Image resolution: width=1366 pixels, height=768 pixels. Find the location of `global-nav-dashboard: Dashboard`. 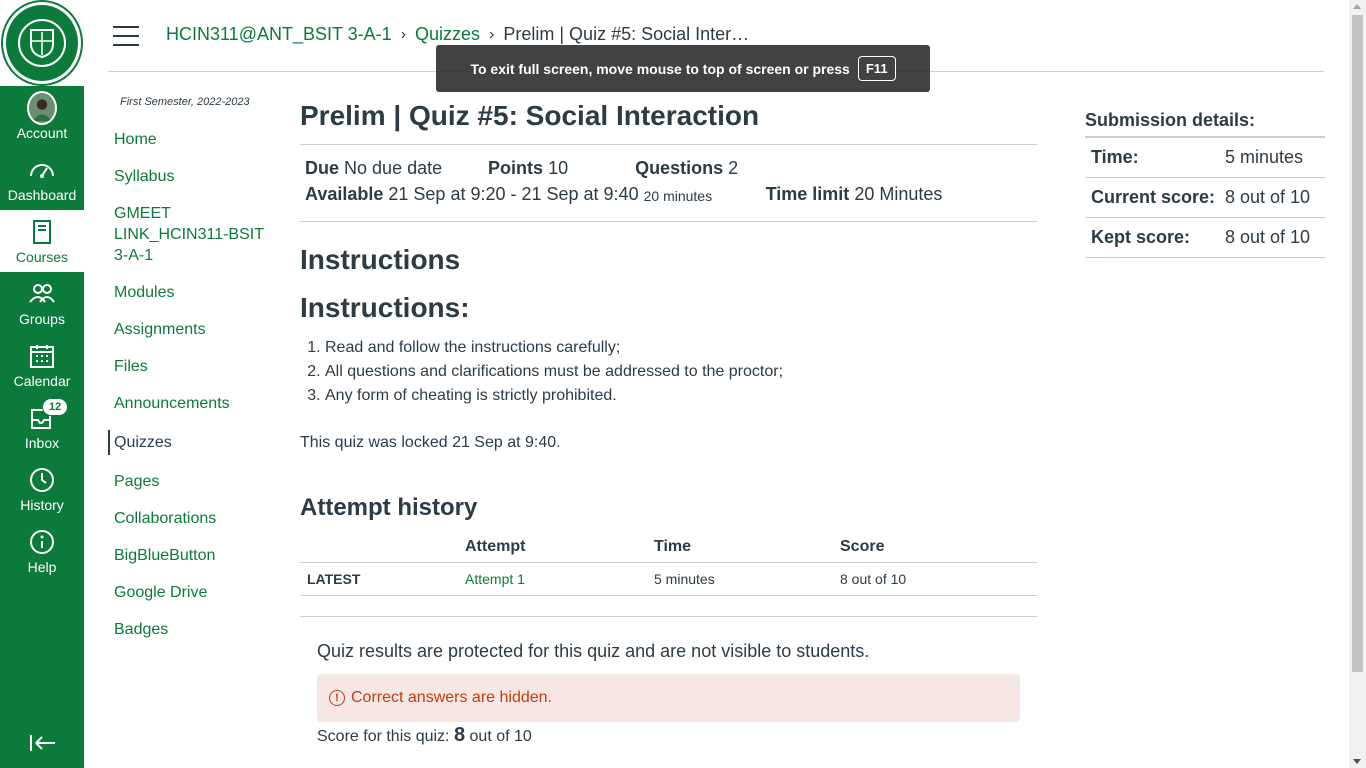

global-nav-dashboard: Dashboard is located at coordinates (42, 179).